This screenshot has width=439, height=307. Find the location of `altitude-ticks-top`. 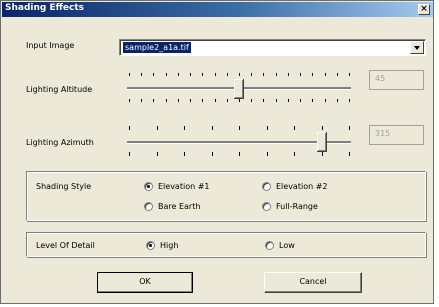

altitude-ticks-top is located at coordinates (239, 74).